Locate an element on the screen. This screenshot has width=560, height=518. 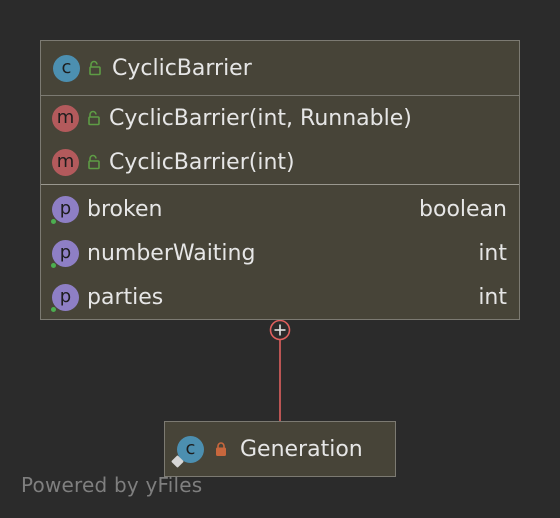
field-row: p parties int is located at coordinates (280, 297).